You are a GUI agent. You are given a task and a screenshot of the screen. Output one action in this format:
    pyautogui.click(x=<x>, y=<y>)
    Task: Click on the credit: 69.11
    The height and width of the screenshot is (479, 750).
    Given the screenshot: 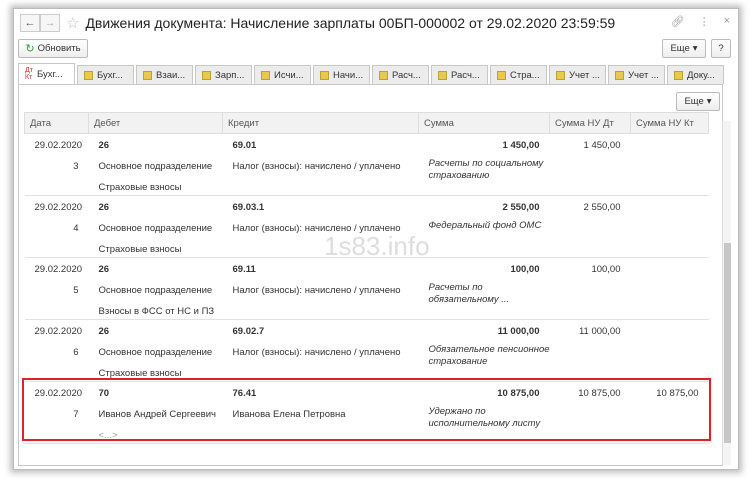 What is the action you would take?
    pyautogui.click(x=244, y=269)
    